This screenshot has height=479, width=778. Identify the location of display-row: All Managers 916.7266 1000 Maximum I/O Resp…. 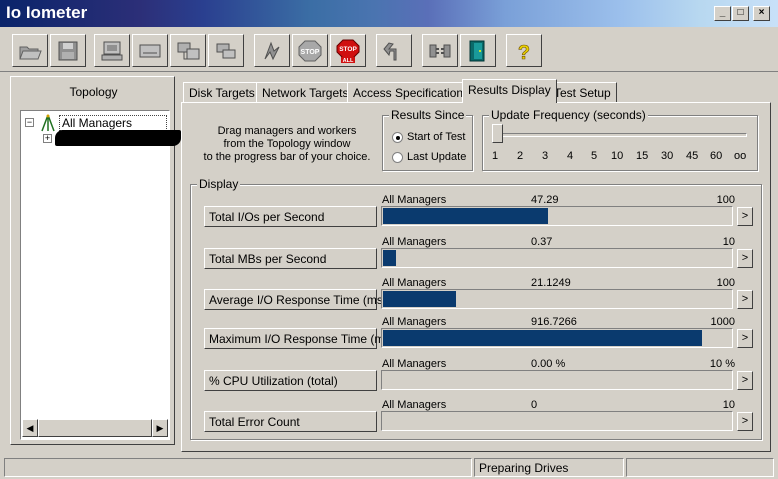
(477, 336).